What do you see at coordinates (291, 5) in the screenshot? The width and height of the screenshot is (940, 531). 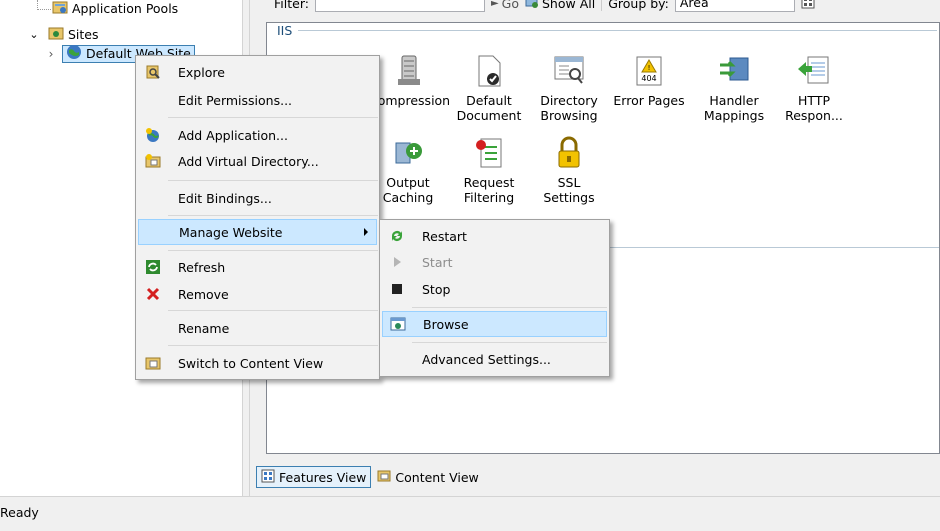 I see `filter-label: Filter:` at bounding box center [291, 5].